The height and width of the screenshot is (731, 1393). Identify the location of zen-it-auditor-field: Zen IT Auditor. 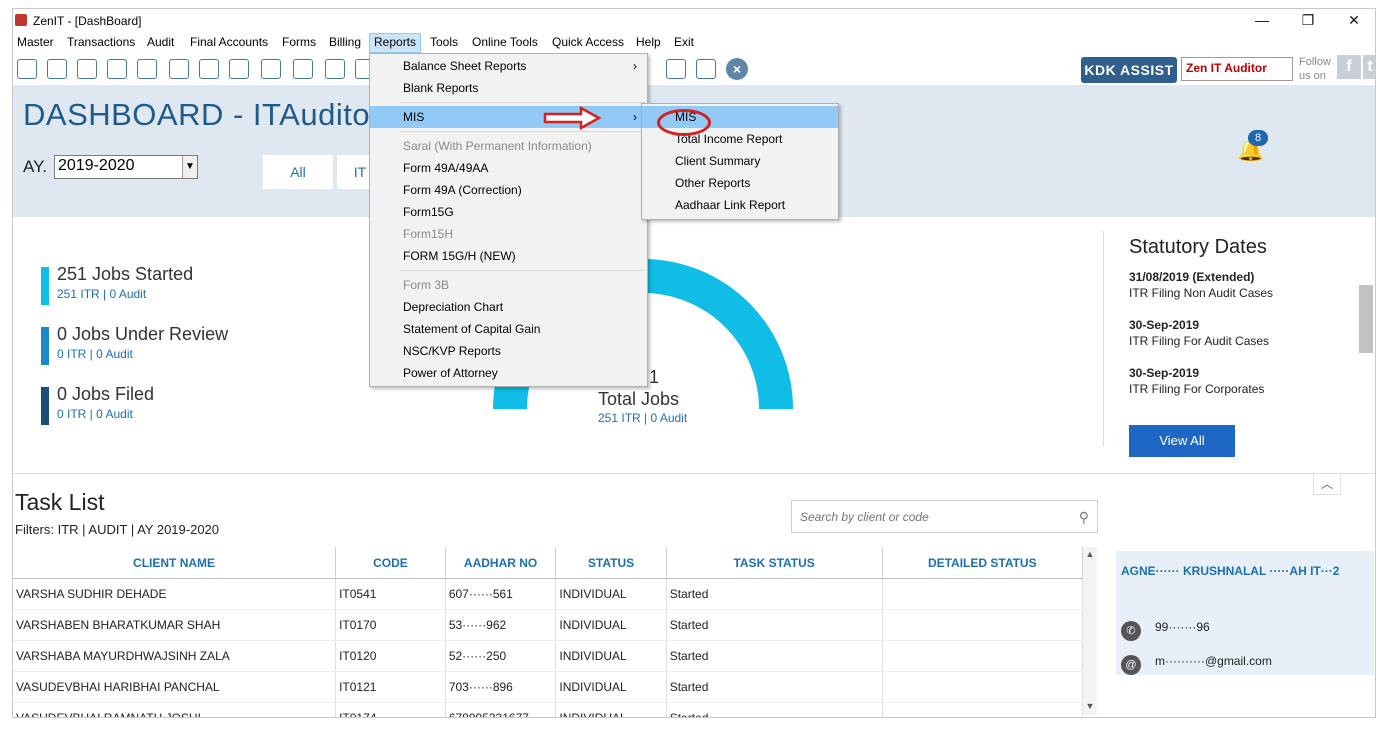
(1237, 69).